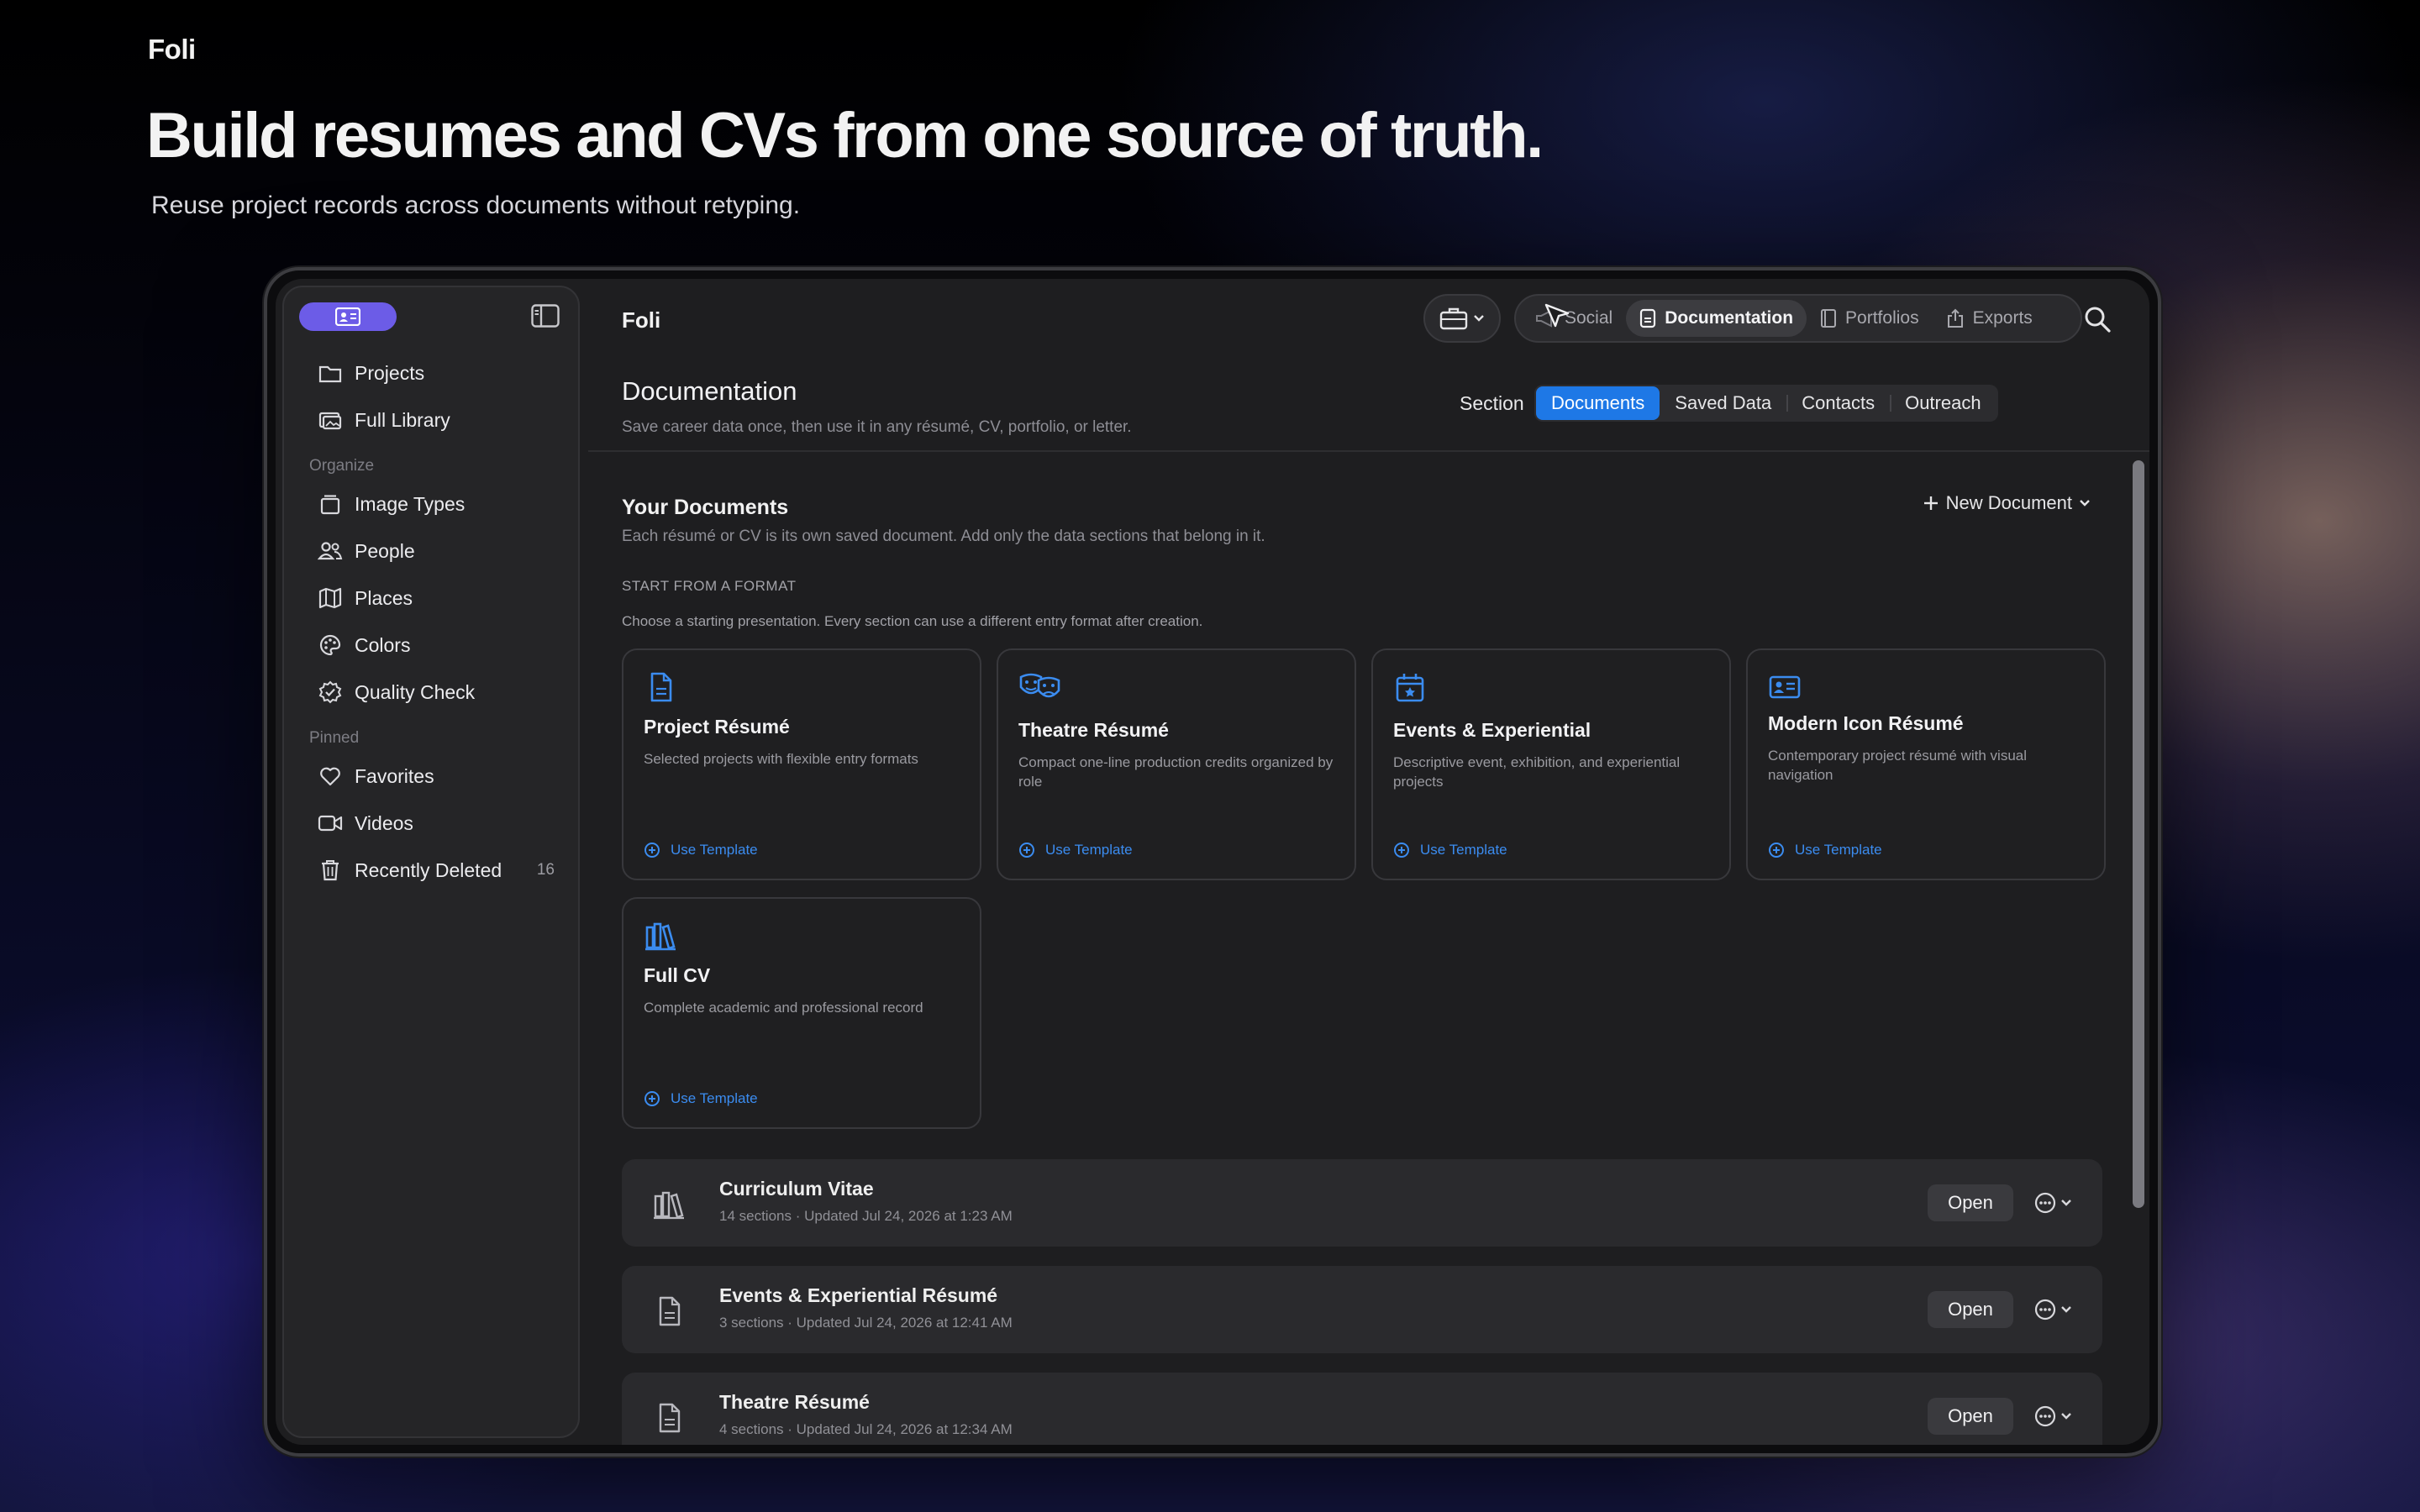  What do you see at coordinates (172, 49) in the screenshot?
I see `hero-brand: Foli` at bounding box center [172, 49].